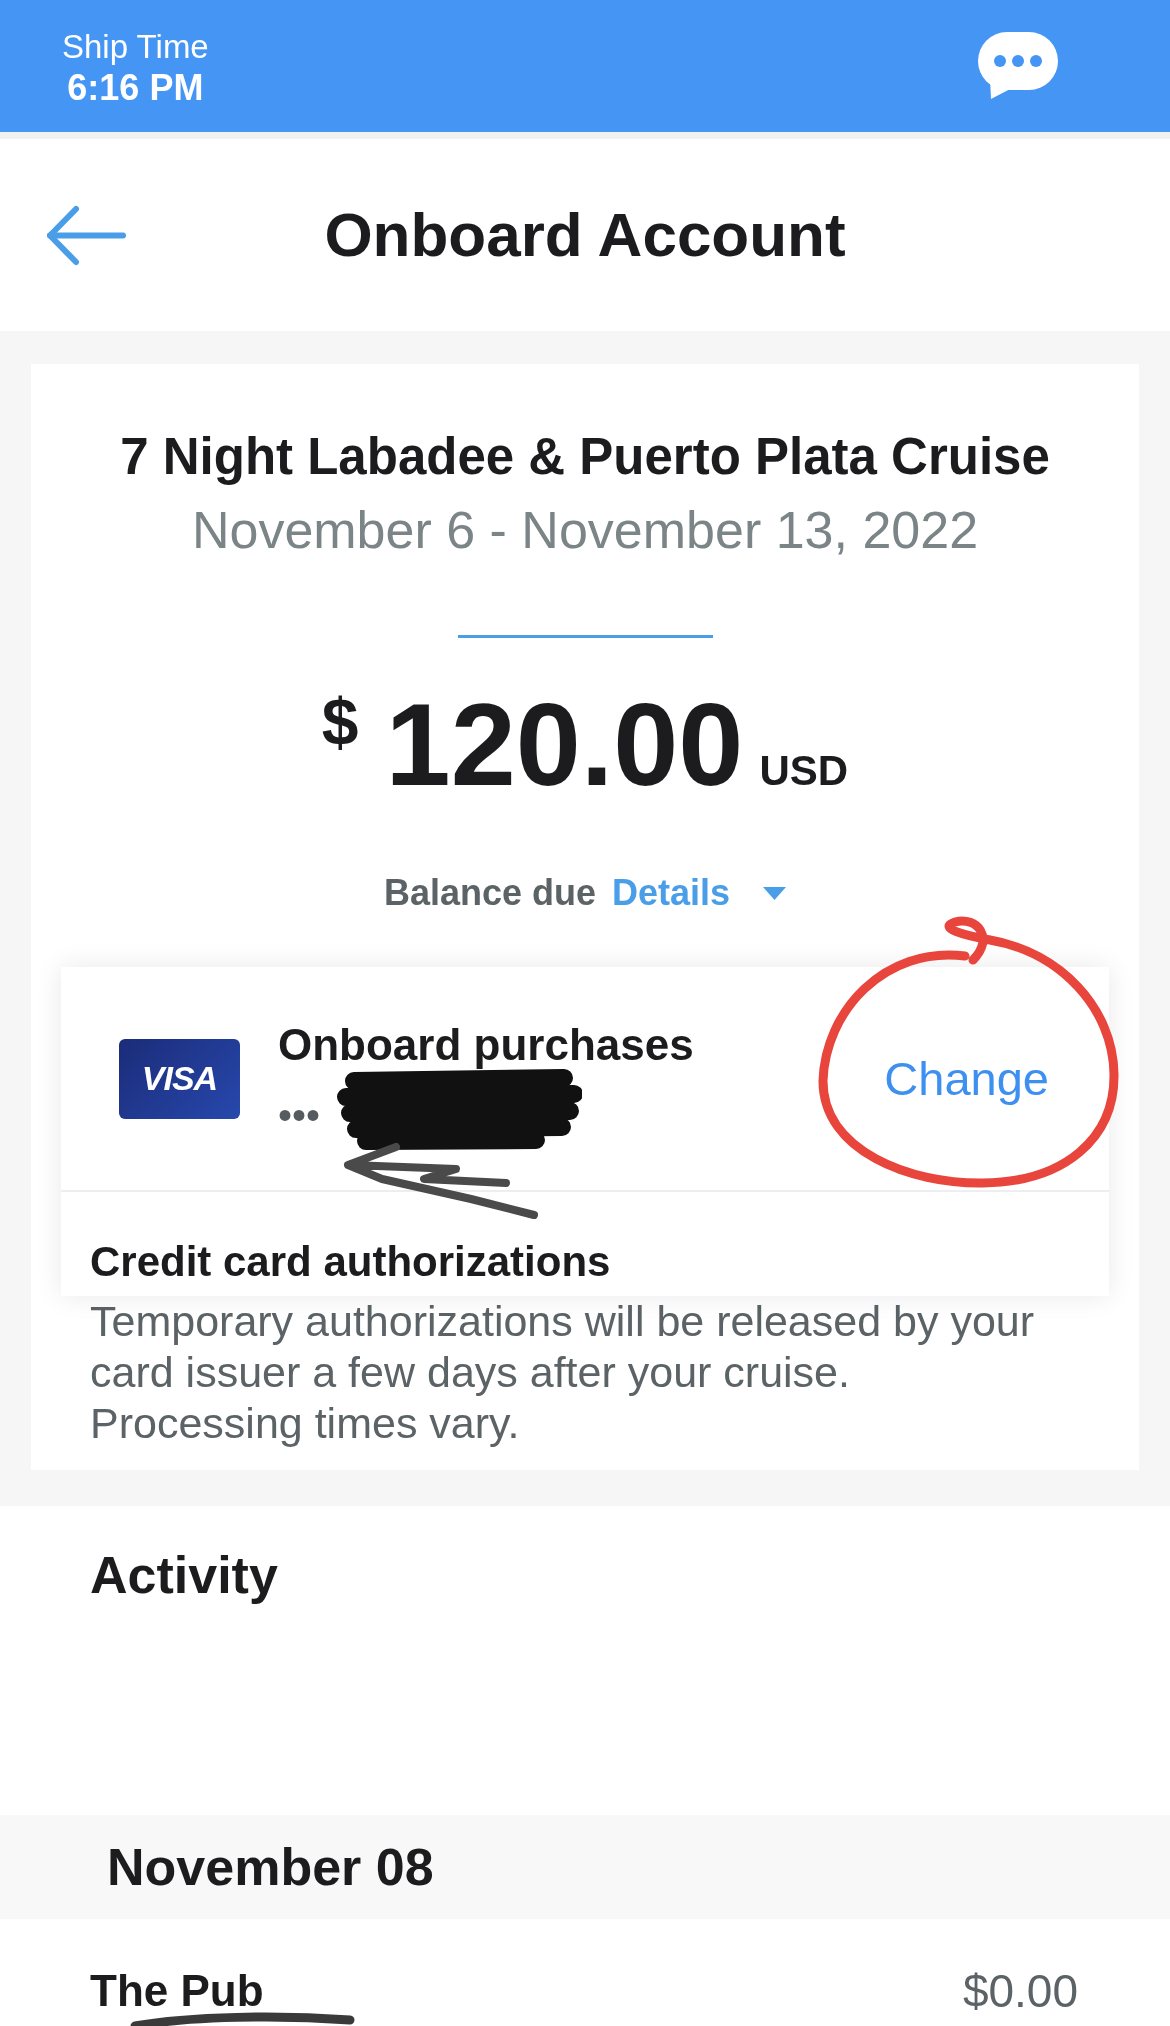 This screenshot has height=2026, width=1170. I want to click on ship-time: 6:16 PM, so click(135, 88).